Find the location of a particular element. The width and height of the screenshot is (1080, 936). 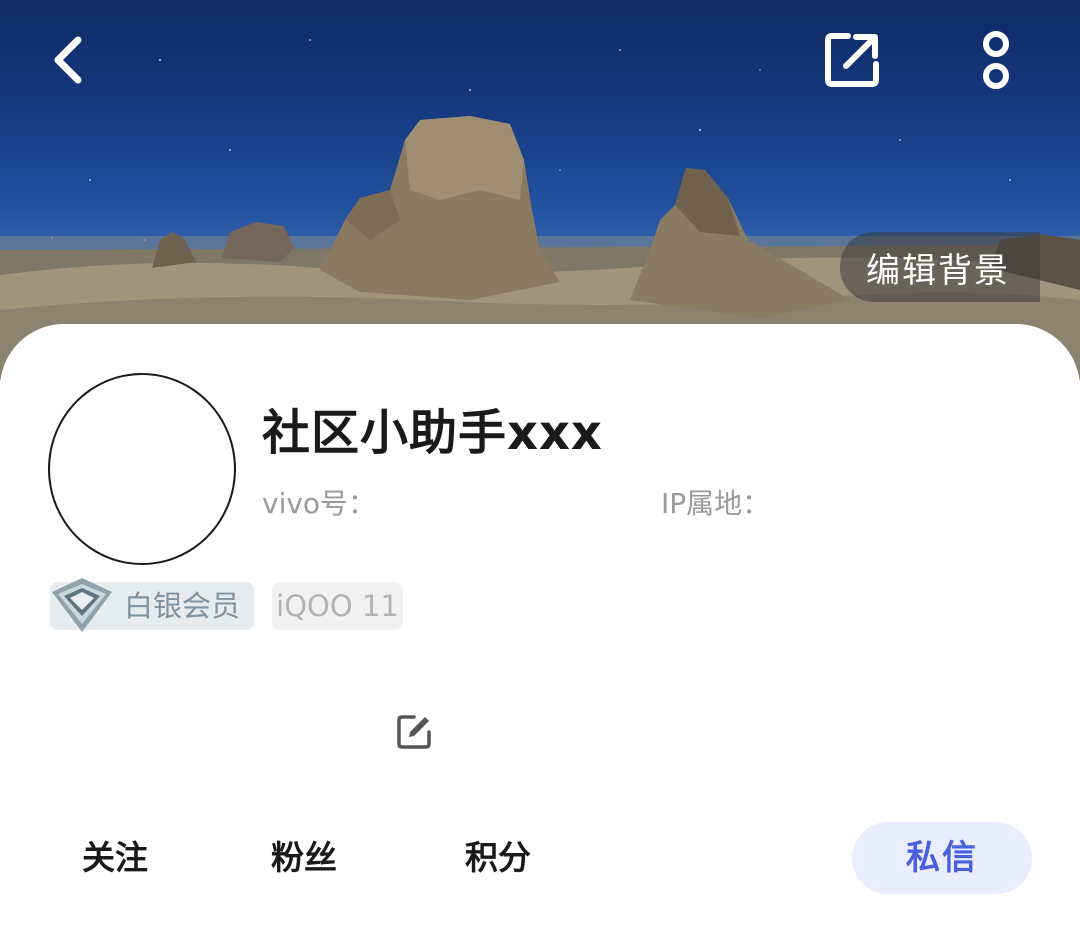

vivo-id-label: vivo号： is located at coordinates (319, 503).